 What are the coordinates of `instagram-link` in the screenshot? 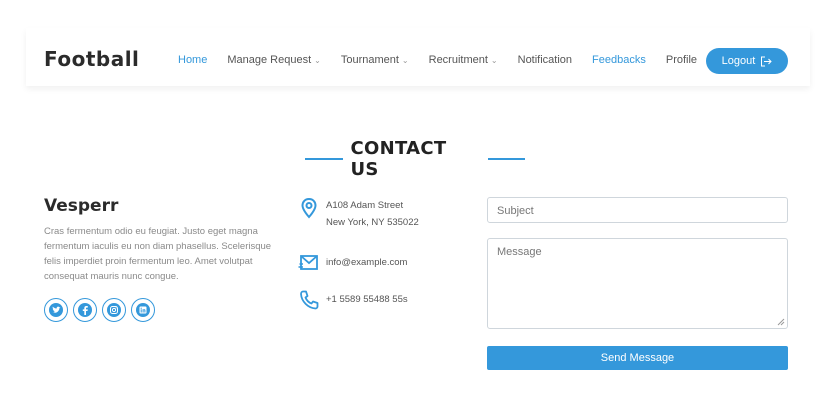 It's located at (114, 310).